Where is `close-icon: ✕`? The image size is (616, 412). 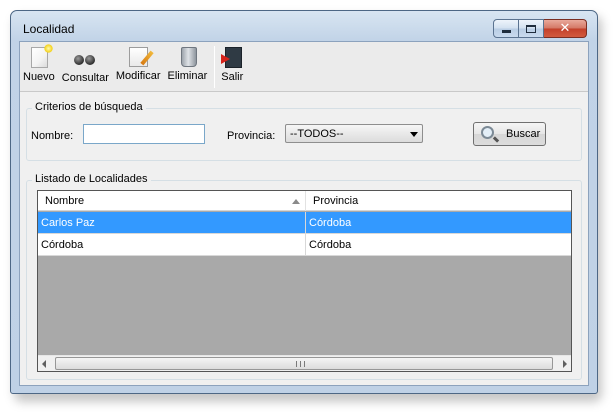
close-icon: ✕ is located at coordinates (565, 28).